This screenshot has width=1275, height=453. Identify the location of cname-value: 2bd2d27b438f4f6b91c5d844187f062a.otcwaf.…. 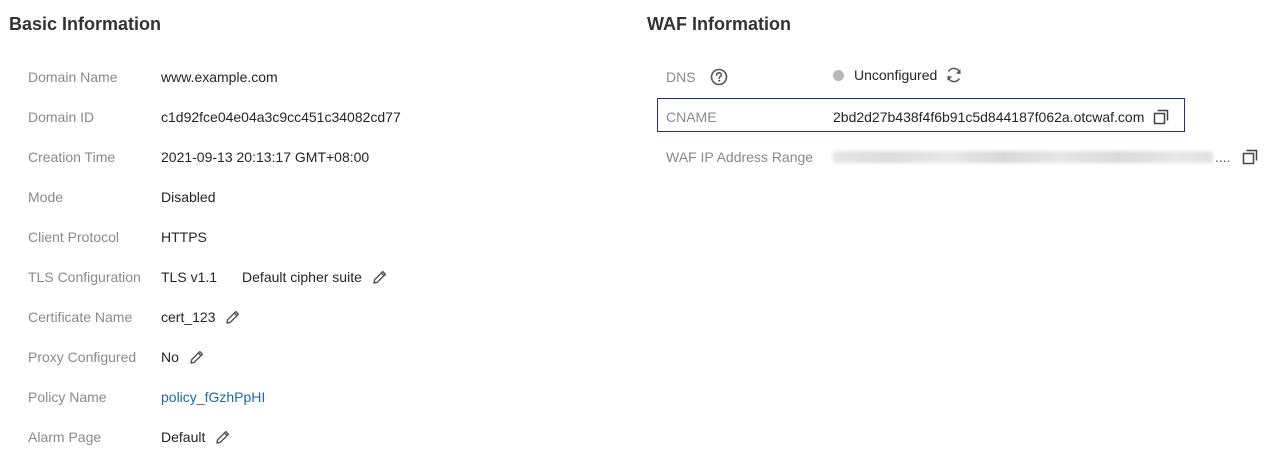
(988, 117).